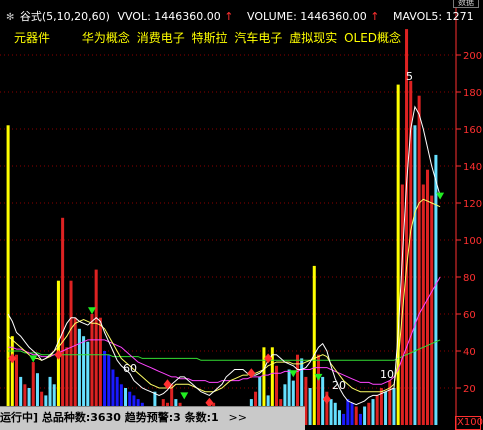 This screenshot has height=430, width=483. Describe the element at coordinates (433, 16) in the screenshot. I see `mavol5-value: MAVOL5: 1271` at that location.